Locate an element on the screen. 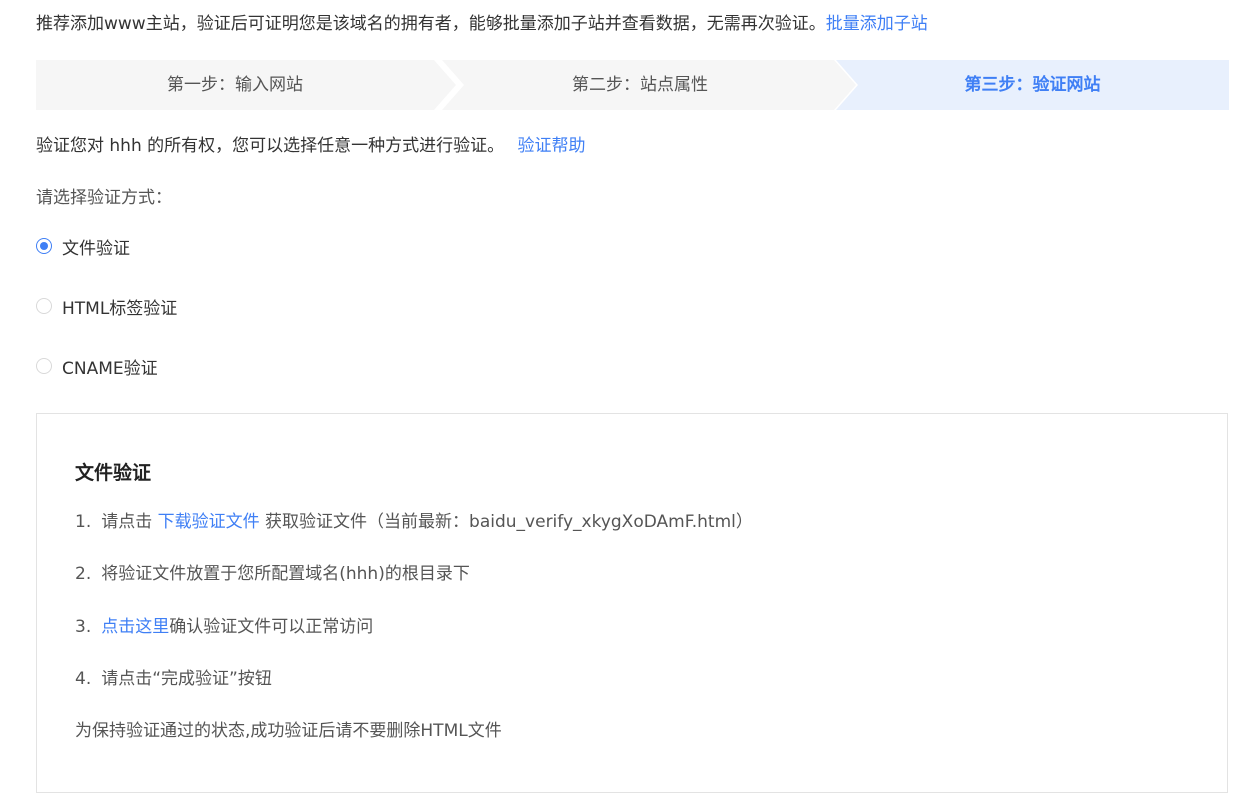 The image size is (1260, 793). method-file-label: 文件验证 is located at coordinates (96, 248).